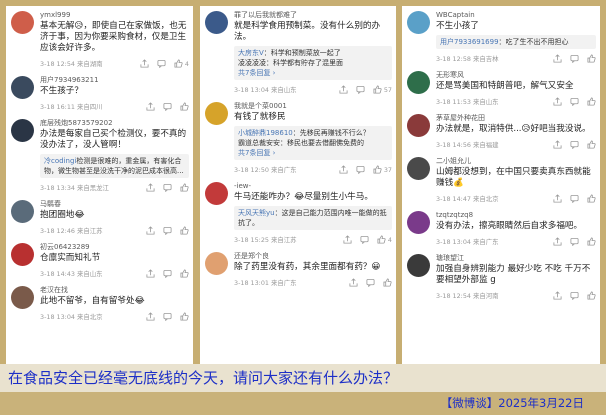 The height and width of the screenshot is (415, 606). I want to click on username-link: 初云06423289, so click(114, 247).